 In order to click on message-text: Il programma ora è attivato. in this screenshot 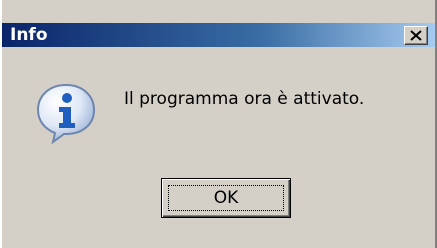, I will do `click(244, 99)`.